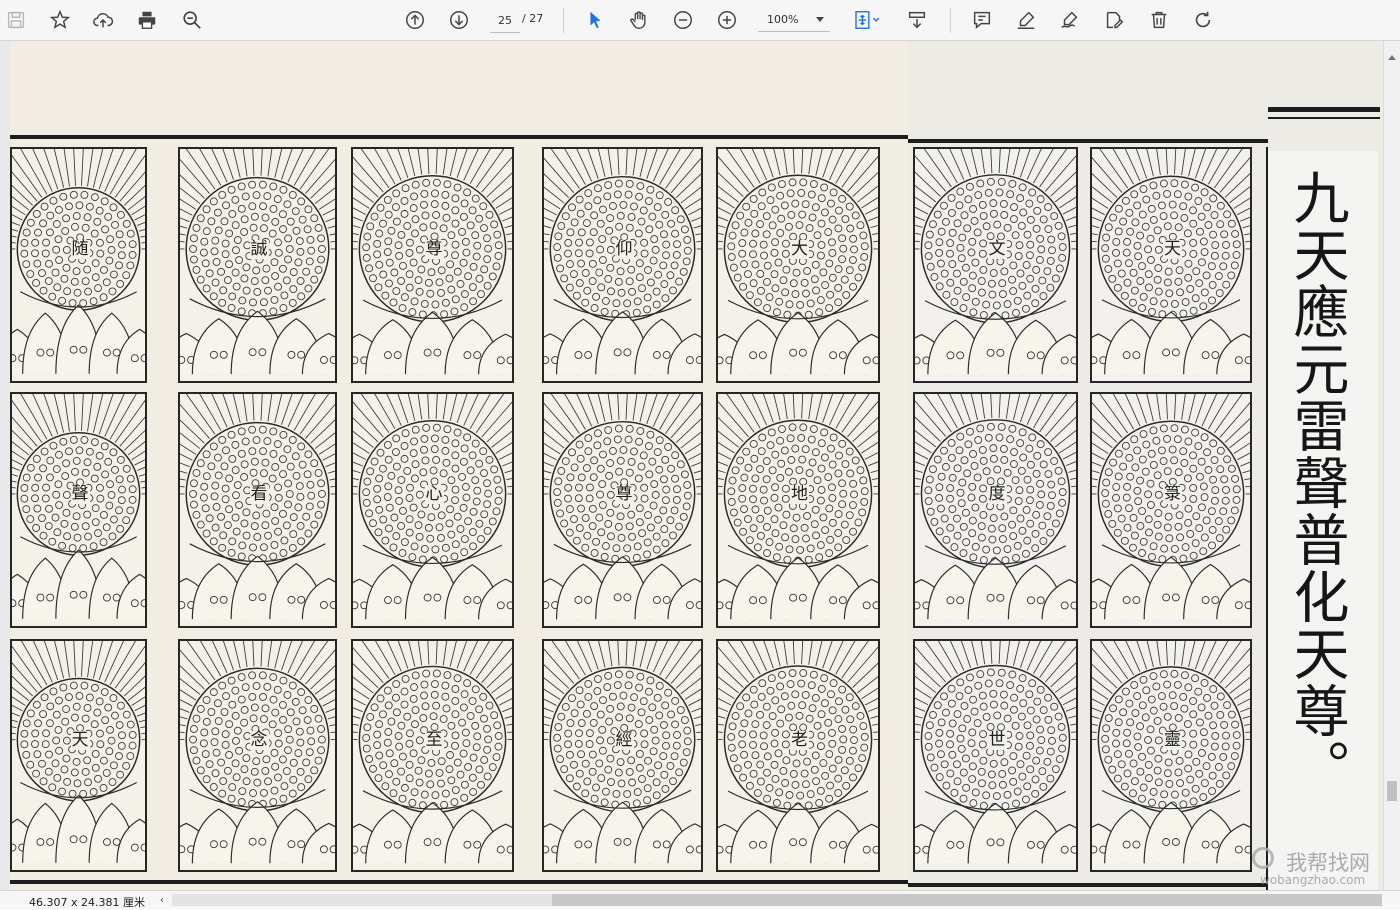  I want to click on panel-glyph: 至, so click(434, 740).